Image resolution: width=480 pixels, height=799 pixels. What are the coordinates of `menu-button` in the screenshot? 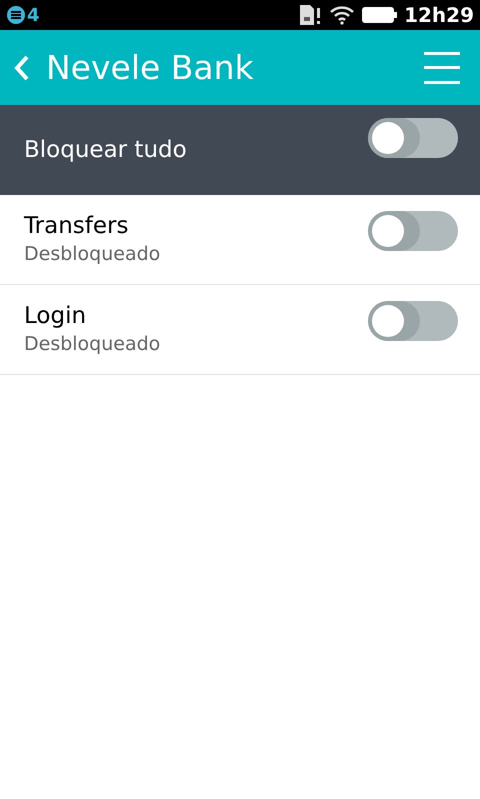 It's located at (442, 67).